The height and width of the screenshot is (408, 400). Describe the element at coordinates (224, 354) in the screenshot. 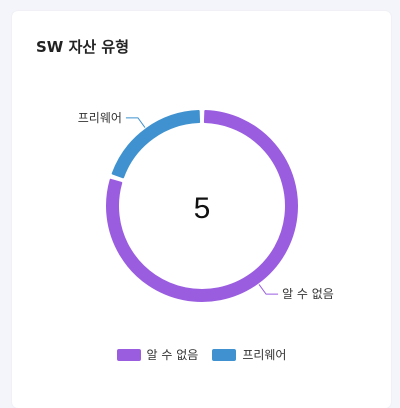

I see `legend-swatch-freeware` at that location.